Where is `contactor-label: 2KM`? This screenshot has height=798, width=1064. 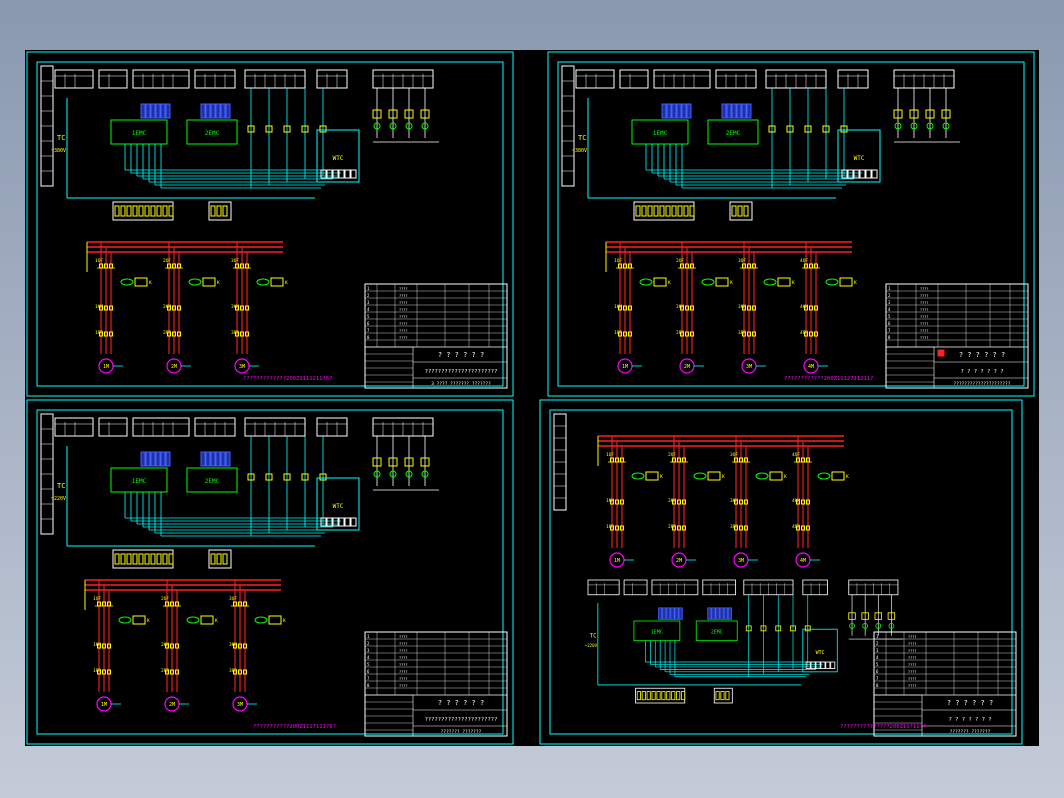 contactor-label: 2KM is located at coordinates (680, 307).